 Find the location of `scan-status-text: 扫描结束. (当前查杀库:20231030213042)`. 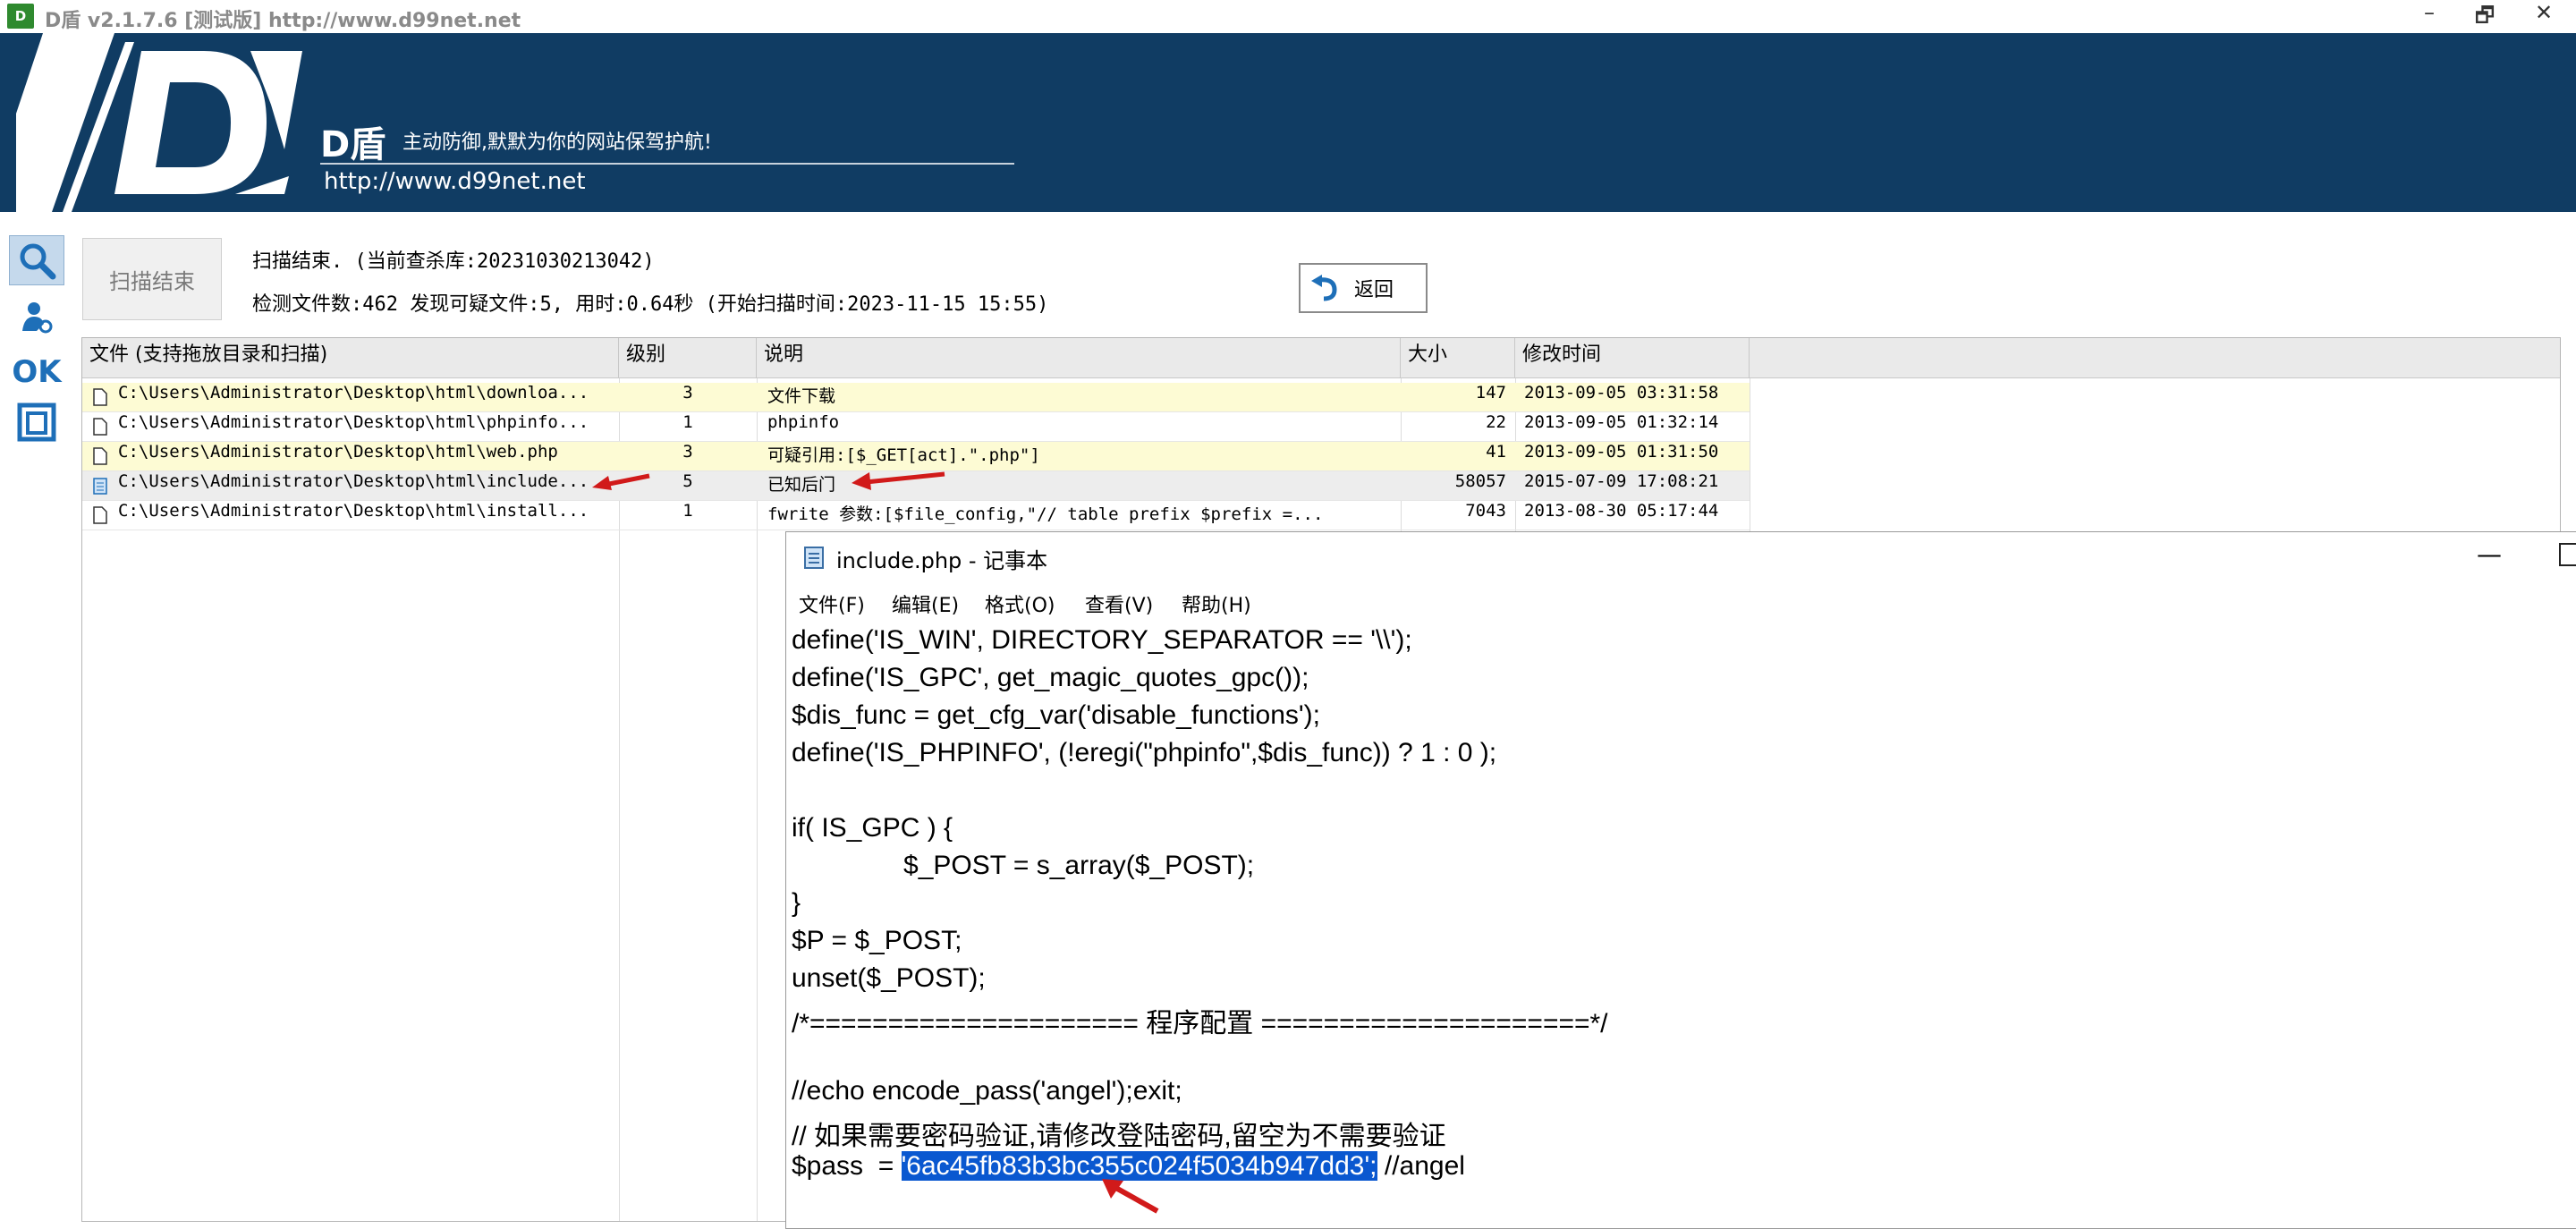

scan-status-text: 扫描结束. (当前查杀库:20231030213042) is located at coordinates (453, 261).